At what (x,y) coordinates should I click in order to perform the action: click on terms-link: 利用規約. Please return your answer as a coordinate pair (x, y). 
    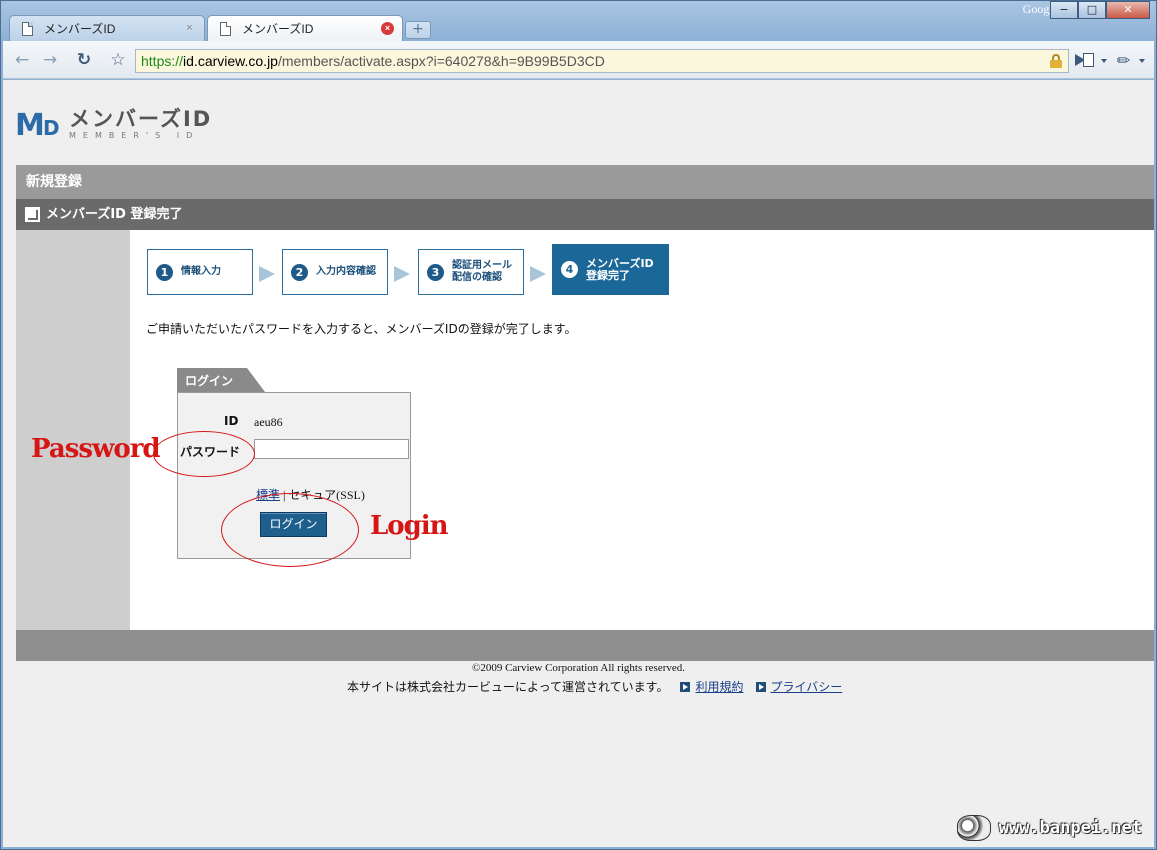
    Looking at the image, I should click on (719, 686).